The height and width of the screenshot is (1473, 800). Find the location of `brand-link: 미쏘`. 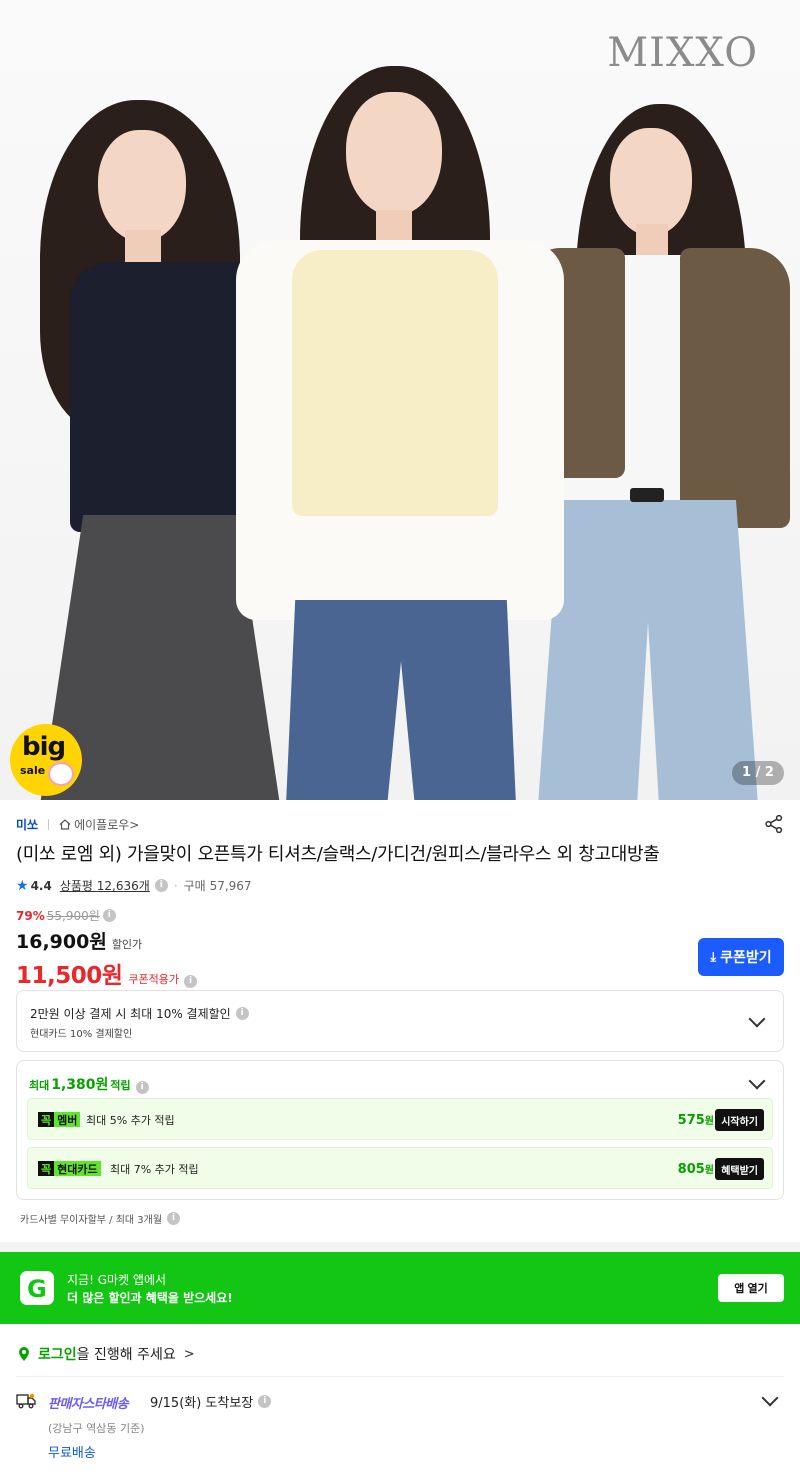

brand-link: 미쏘 is located at coordinates (27, 824).